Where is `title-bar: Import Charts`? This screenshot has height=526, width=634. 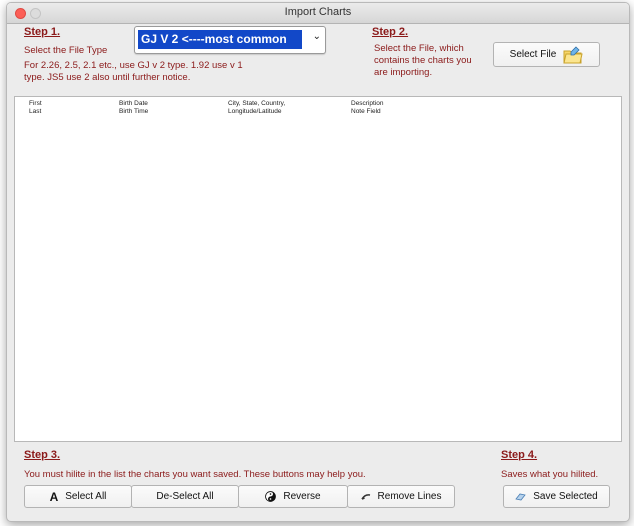 title-bar: Import Charts is located at coordinates (318, 13).